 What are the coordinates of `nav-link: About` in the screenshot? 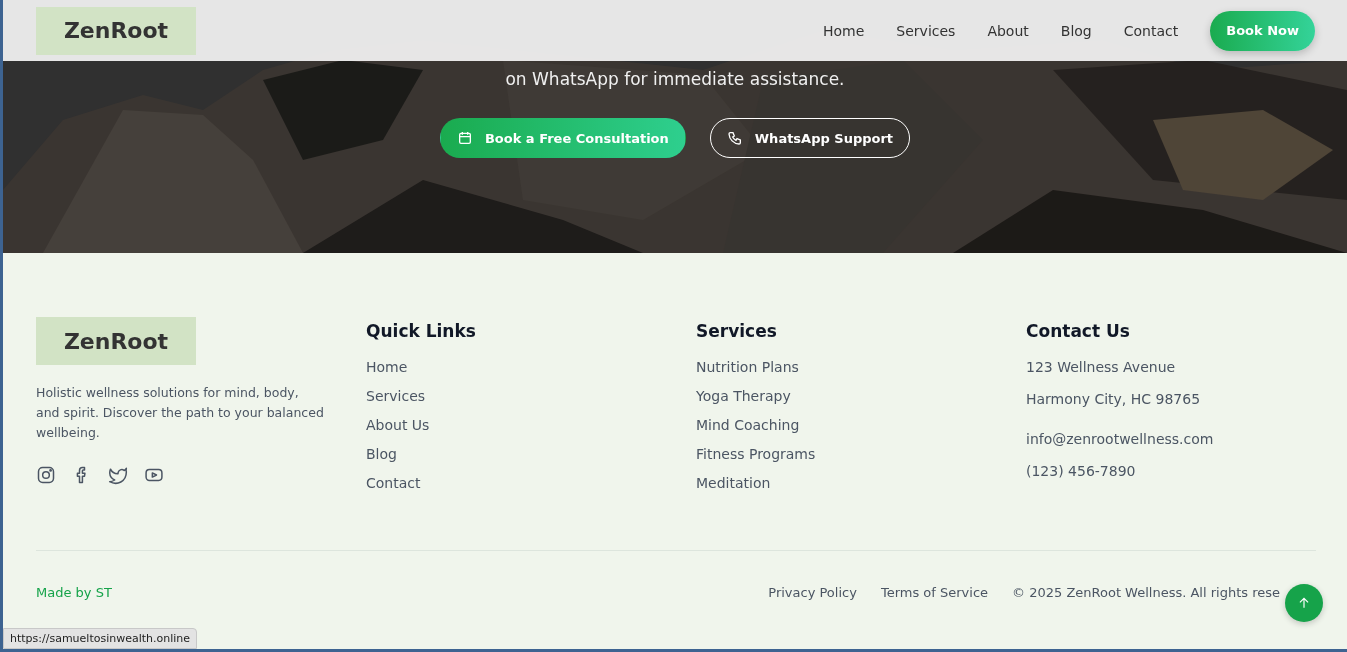 It's located at (1008, 30).